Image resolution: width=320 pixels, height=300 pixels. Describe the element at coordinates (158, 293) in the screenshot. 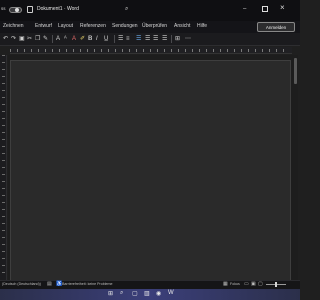

I see `browser-icon: ◉` at that location.